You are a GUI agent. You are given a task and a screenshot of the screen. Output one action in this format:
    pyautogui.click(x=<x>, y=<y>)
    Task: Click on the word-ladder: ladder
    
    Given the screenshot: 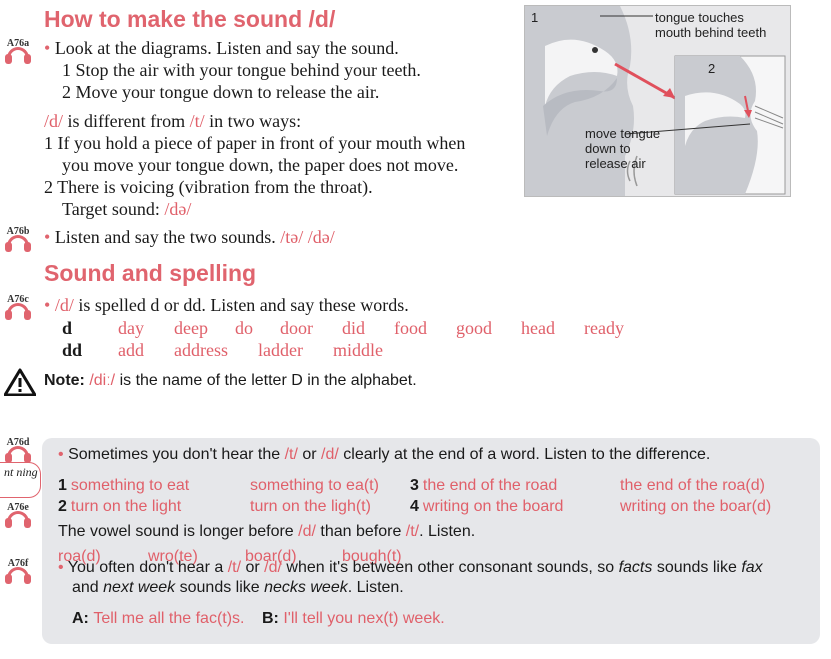 What is the action you would take?
    pyautogui.click(x=280, y=350)
    